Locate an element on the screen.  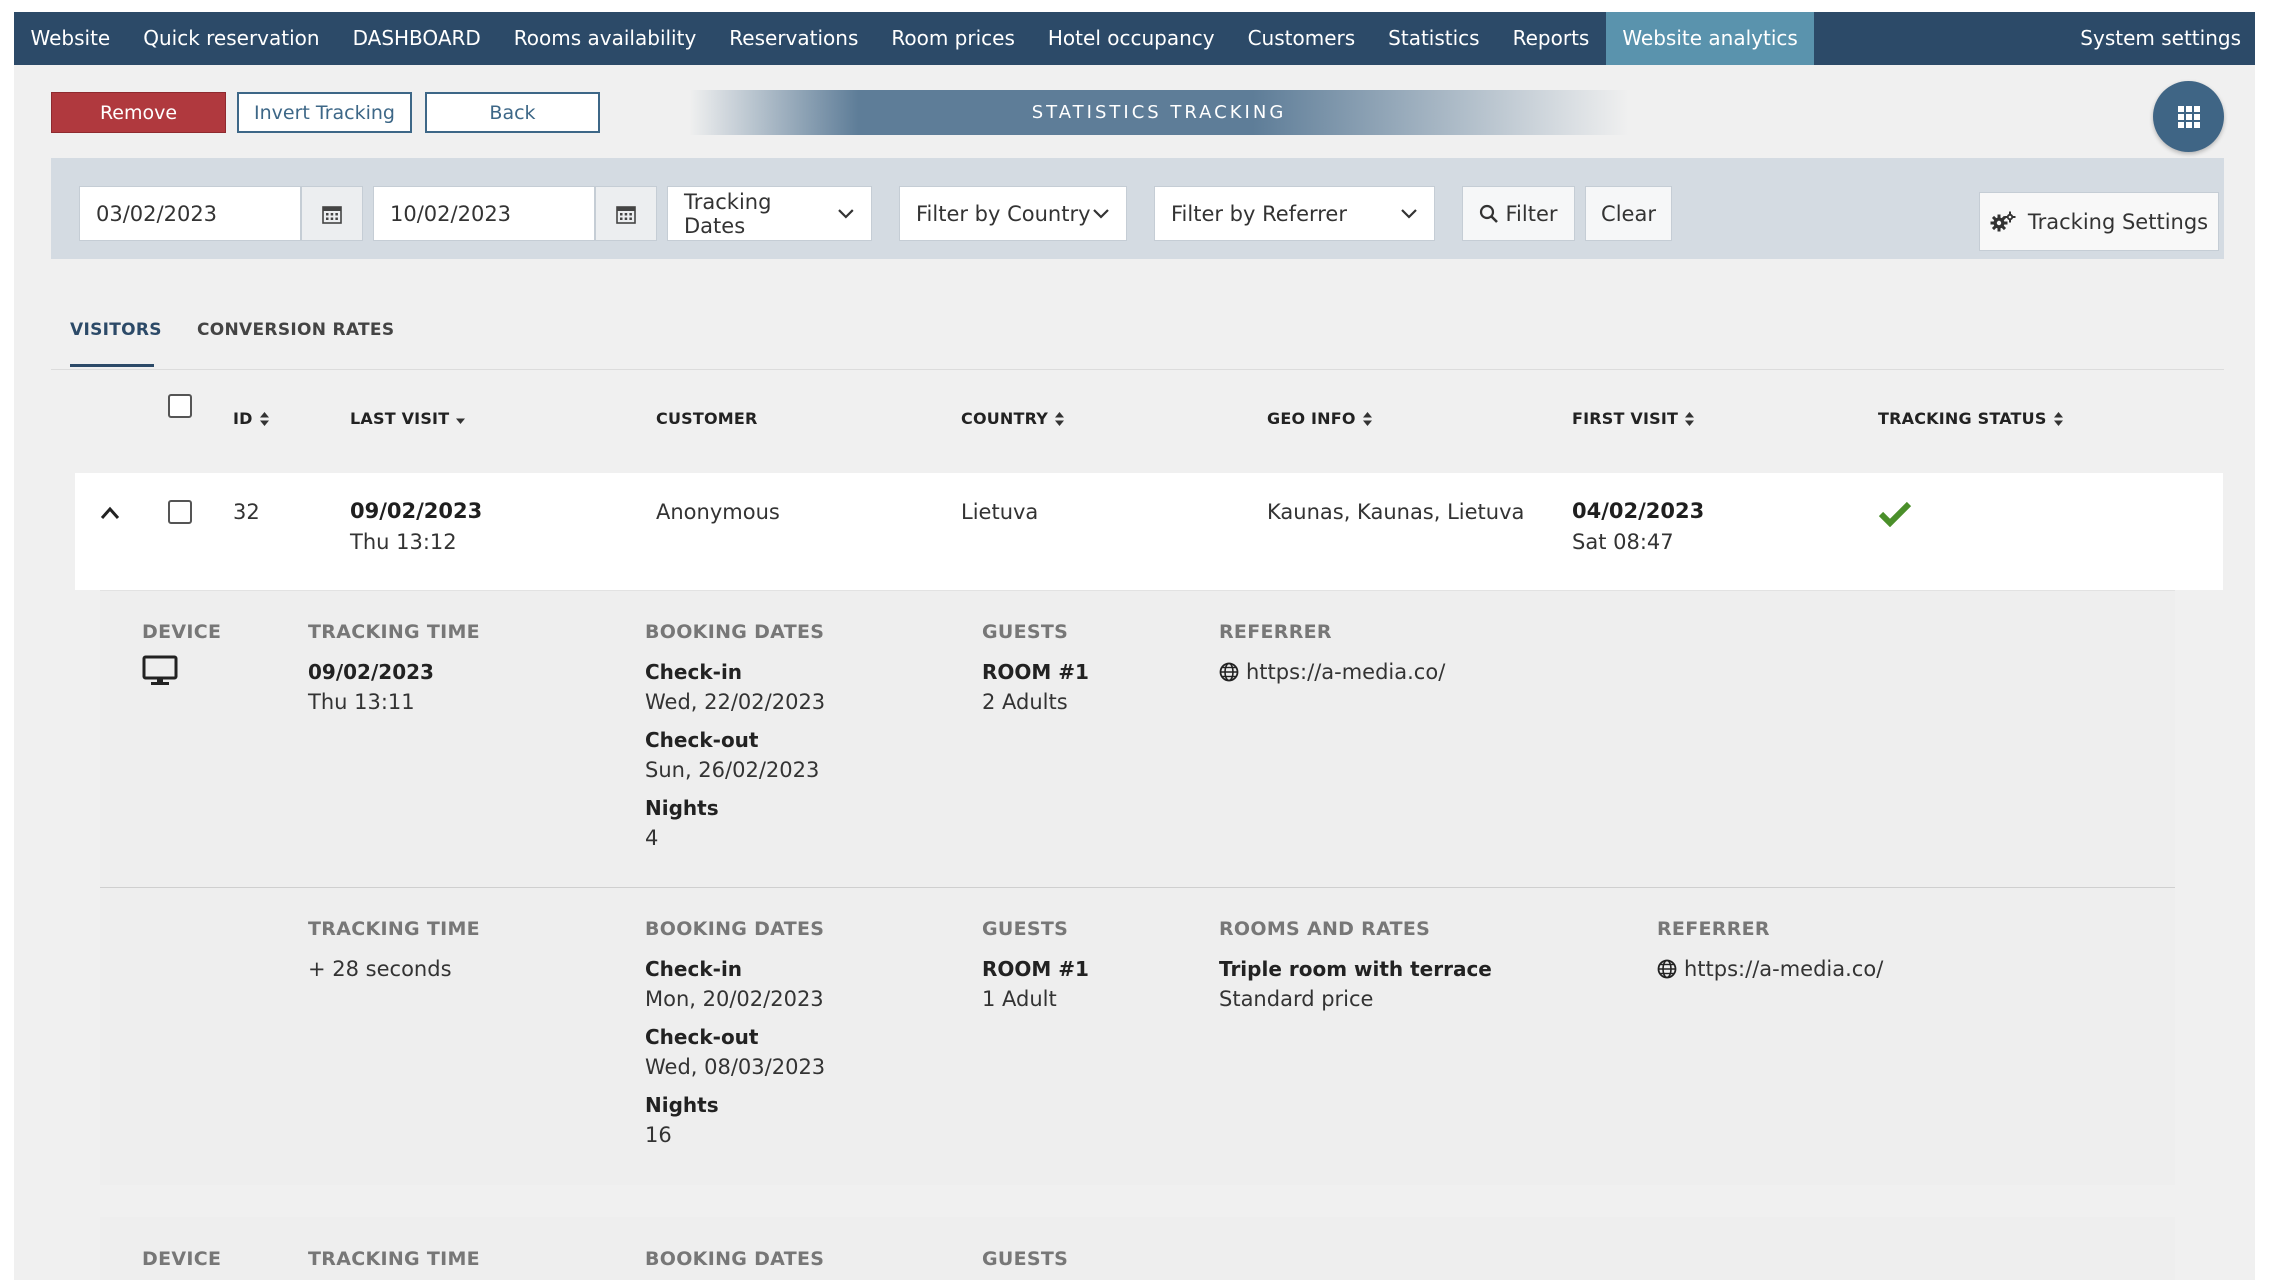
nav-hotel-occupancy: Hotel occupancy is located at coordinates (1131, 38).